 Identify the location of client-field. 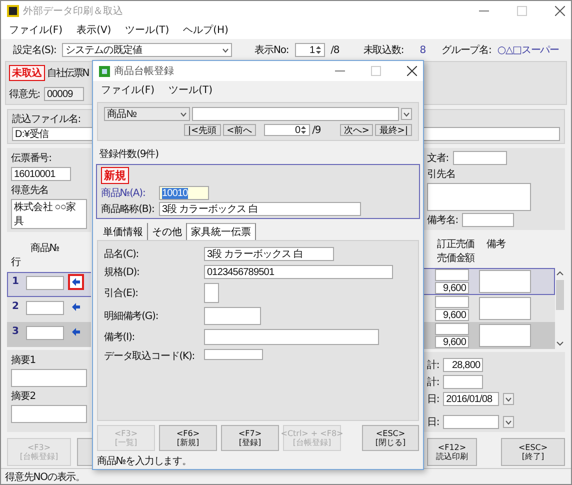
(479, 197).